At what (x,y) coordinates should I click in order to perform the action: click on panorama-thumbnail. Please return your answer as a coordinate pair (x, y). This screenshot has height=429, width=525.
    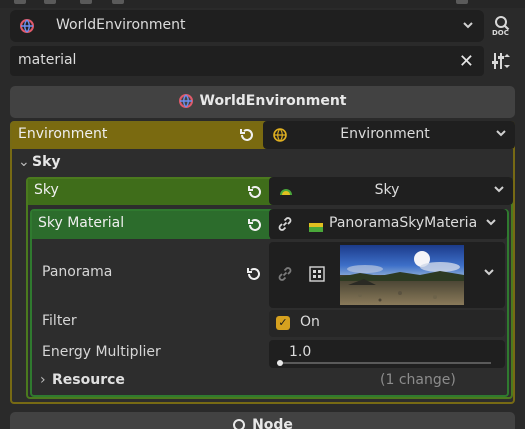
    Looking at the image, I should click on (402, 275).